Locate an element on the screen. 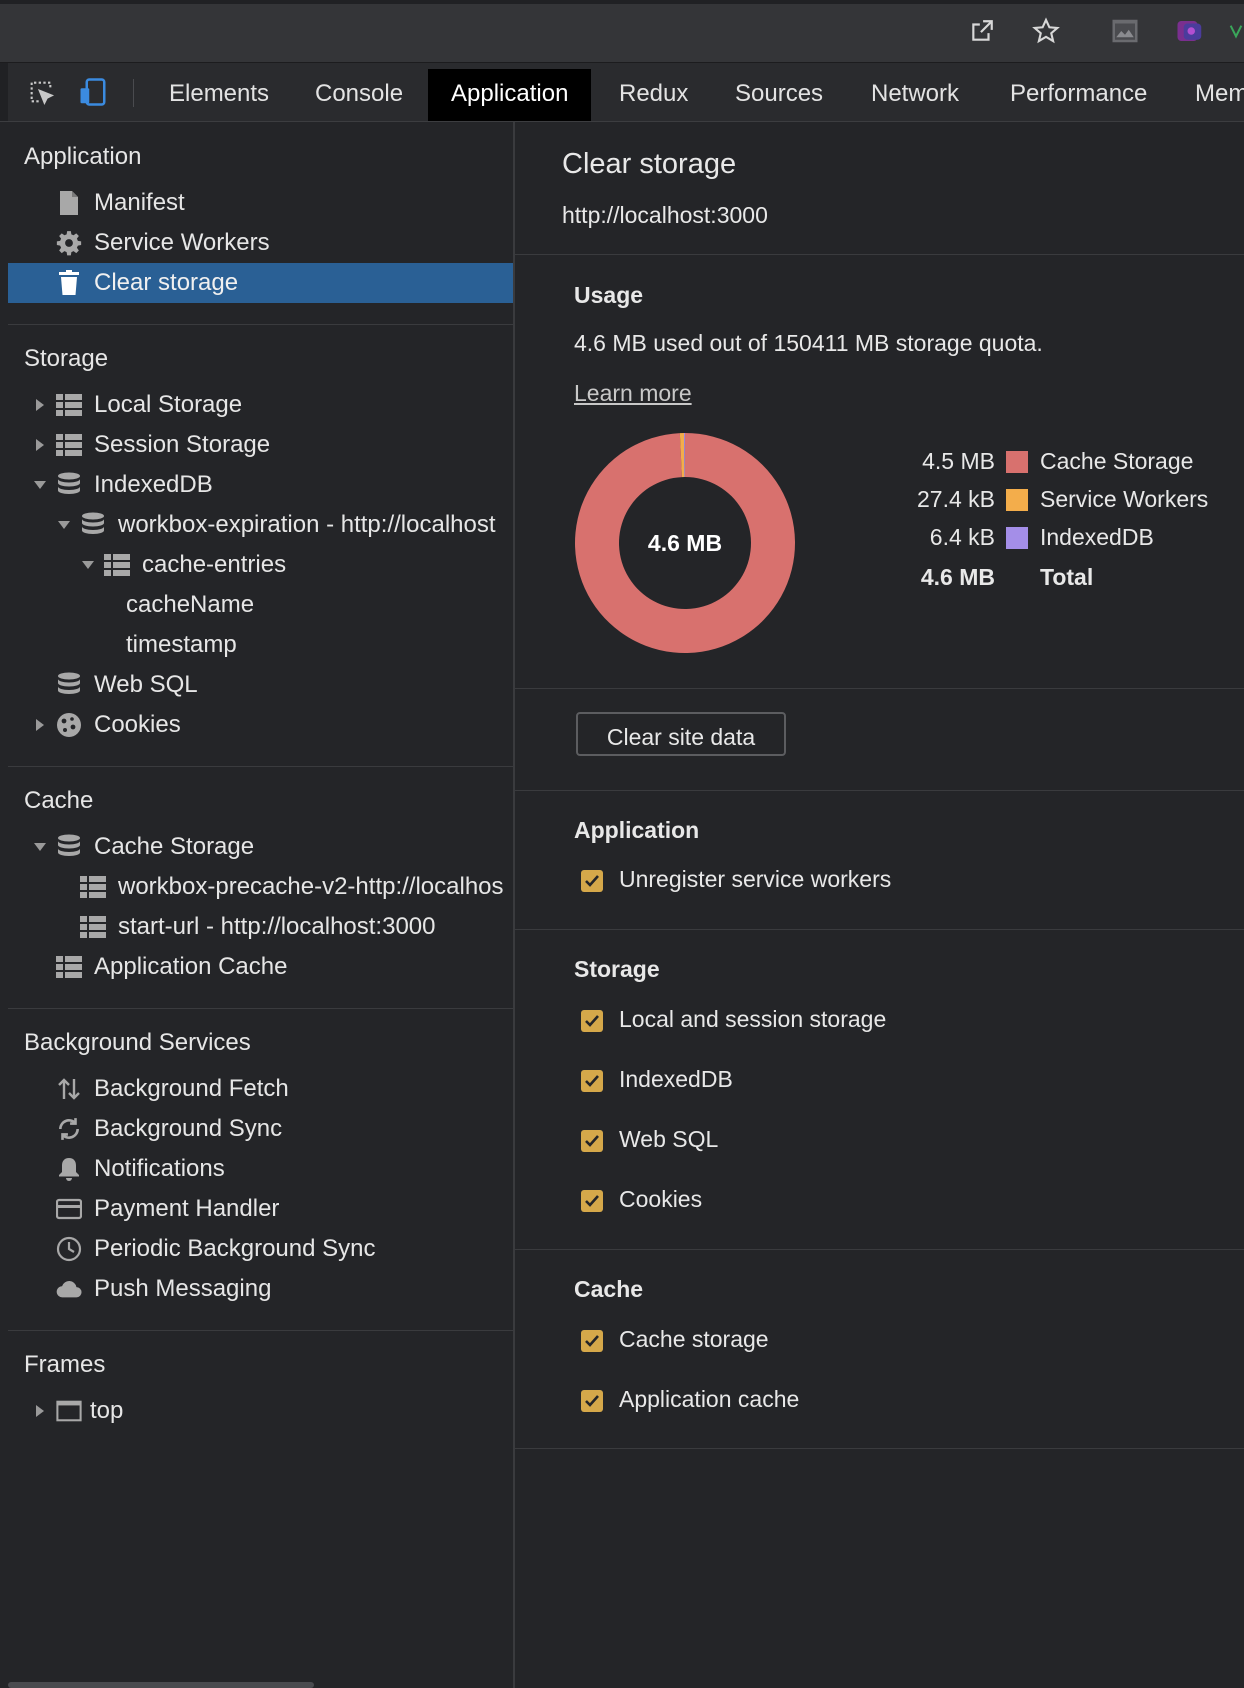 The image size is (1244, 1688). checkbox-label: Cache storage is located at coordinates (694, 1339).